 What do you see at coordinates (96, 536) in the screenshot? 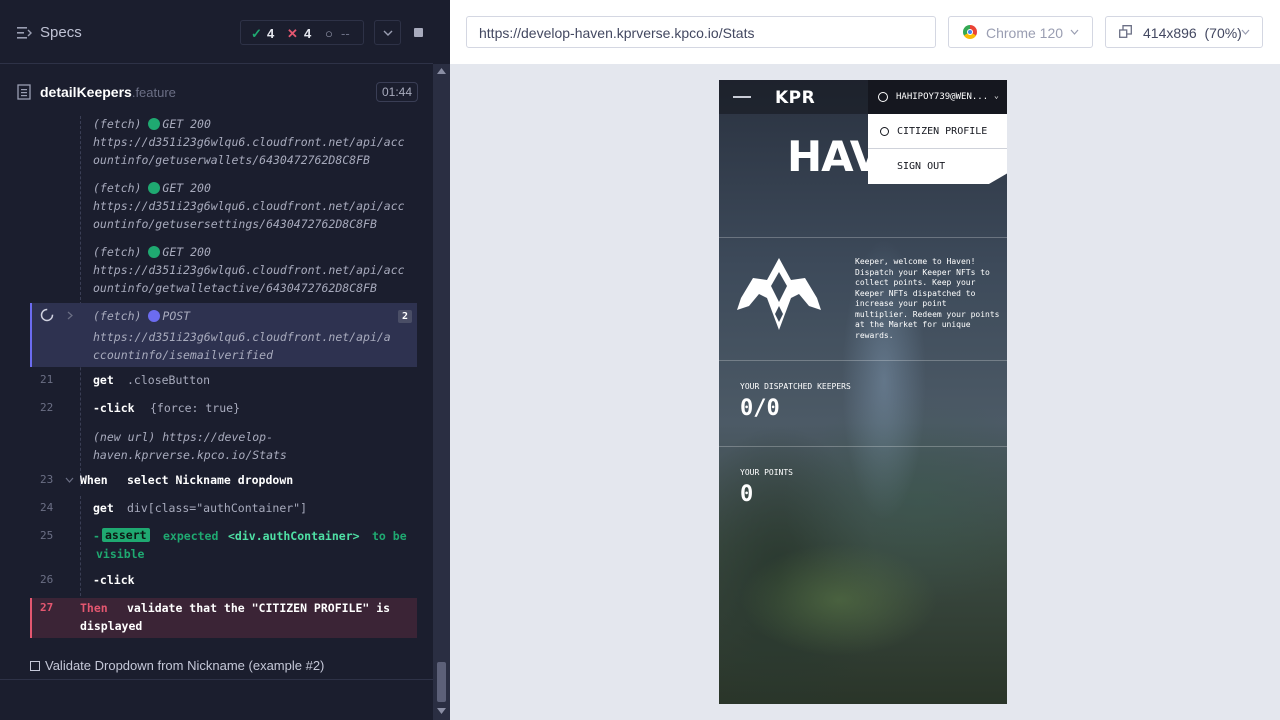
I see `assert-dash: -` at bounding box center [96, 536].